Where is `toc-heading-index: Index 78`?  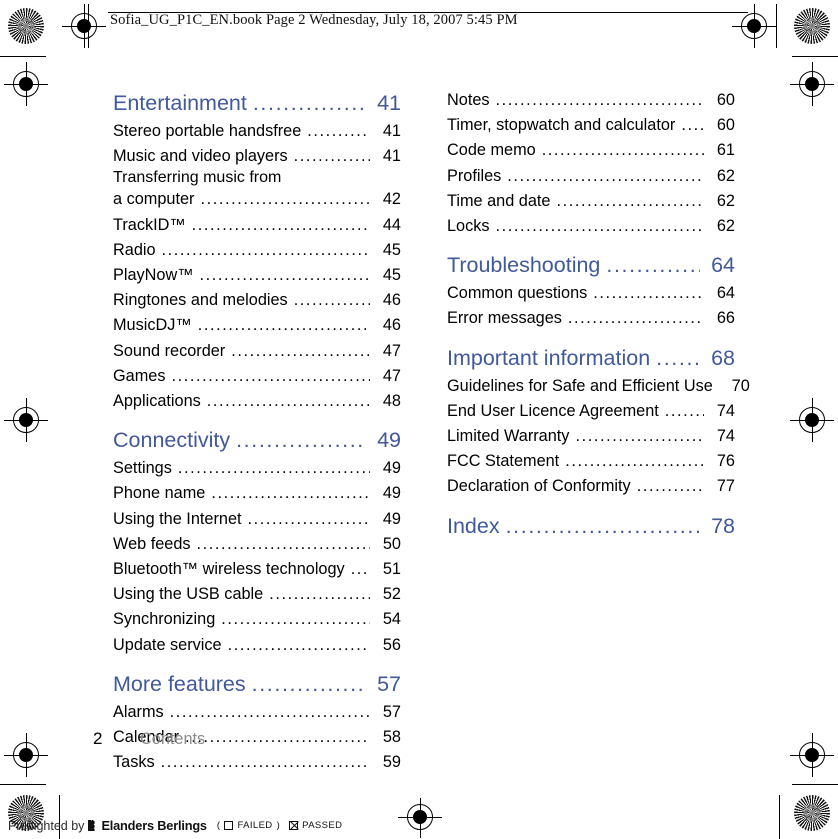
toc-heading-index: Index 78 is located at coordinates (591, 526).